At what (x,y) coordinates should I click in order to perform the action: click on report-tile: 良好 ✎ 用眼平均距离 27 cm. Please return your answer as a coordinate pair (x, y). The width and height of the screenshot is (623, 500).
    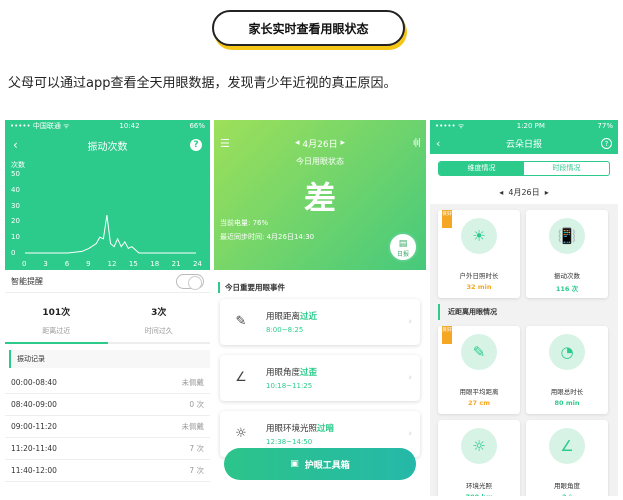
    Looking at the image, I should click on (479, 370).